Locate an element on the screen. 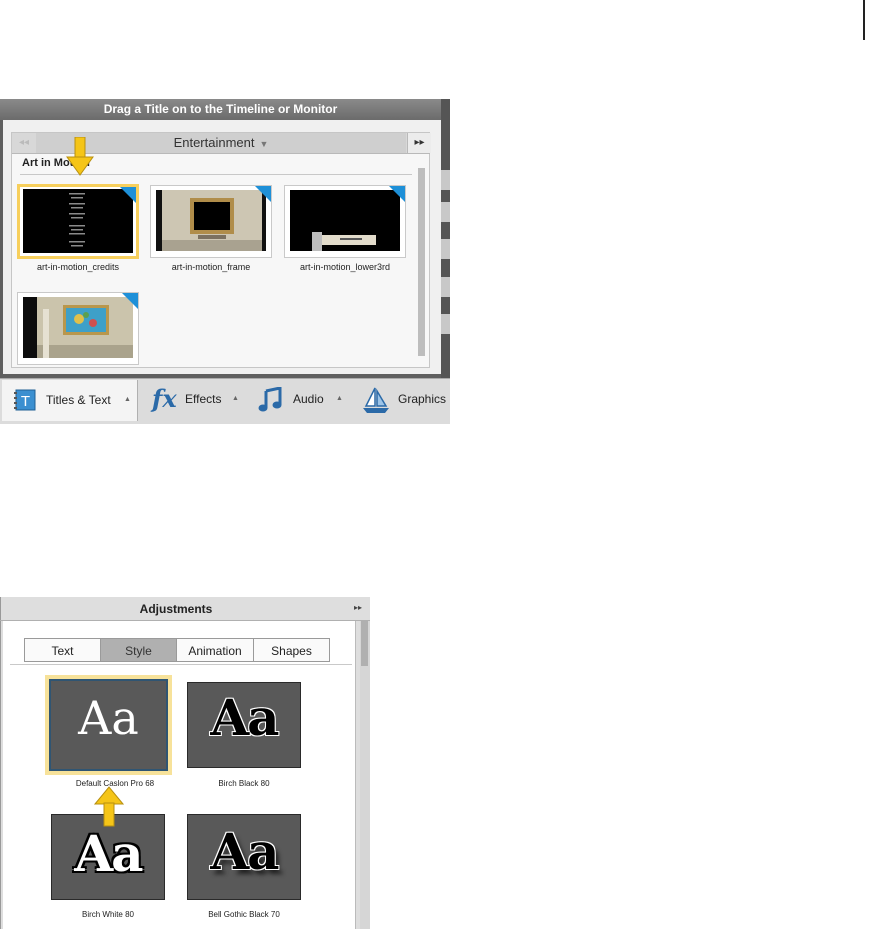 The image size is (869, 929). svg-text: T is located at coordinates (25, 401).